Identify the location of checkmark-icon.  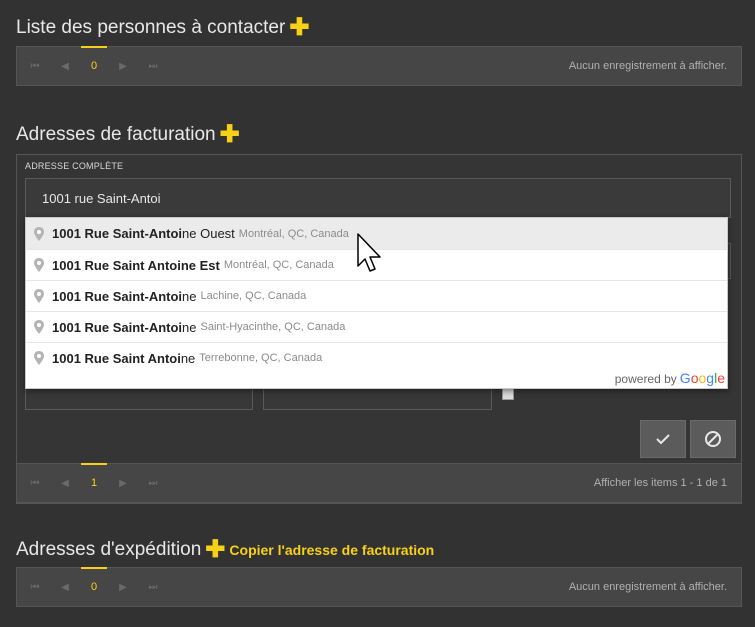
(663, 439).